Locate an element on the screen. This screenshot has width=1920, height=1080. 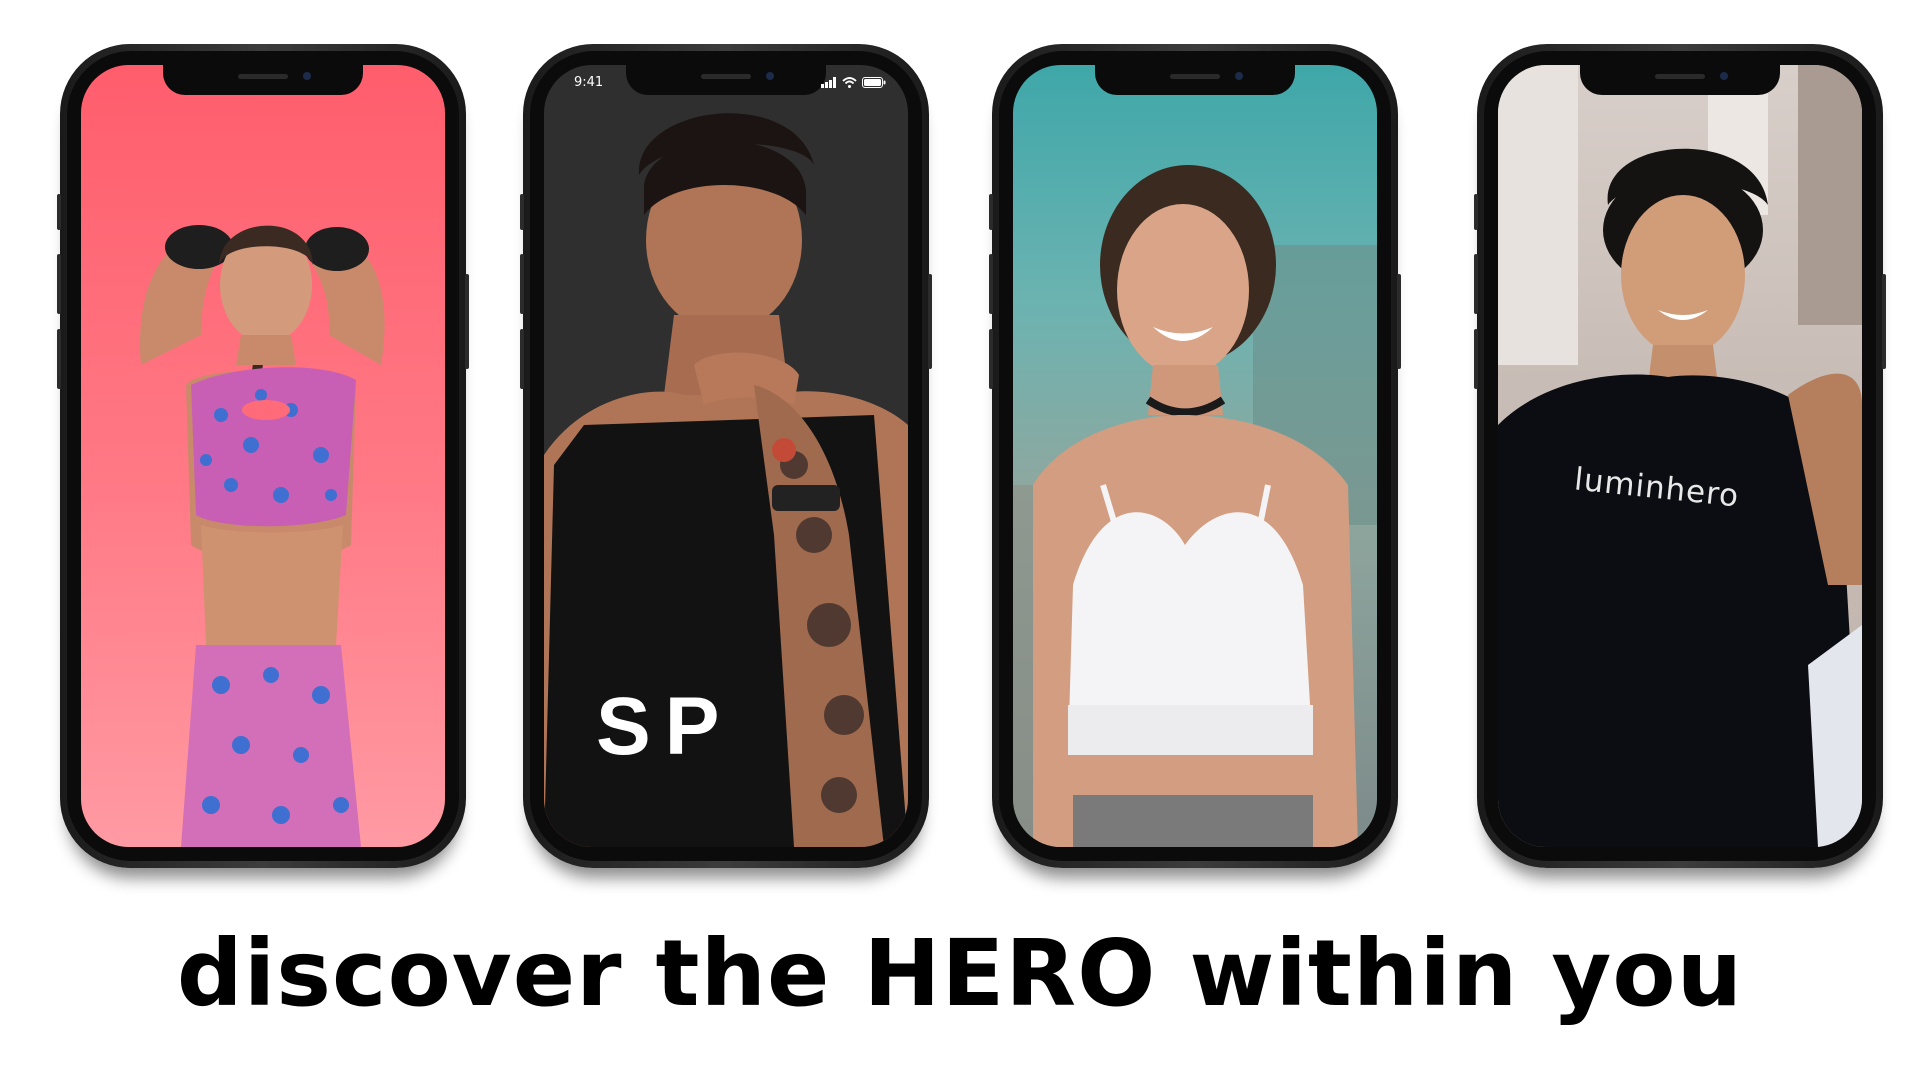
status-bar: 9:41 is located at coordinates (726, 84).